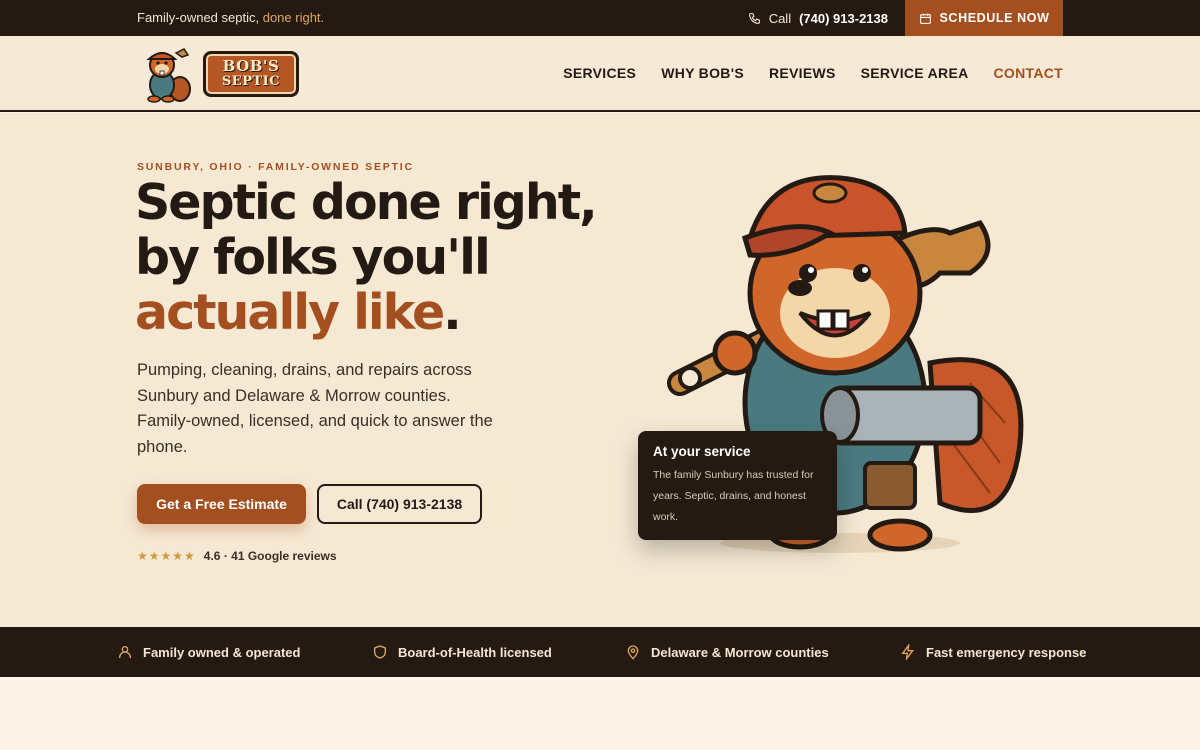 Image resolution: width=1200 pixels, height=750 pixels. I want to click on feature-emergency: Fast emergency response, so click(993, 652).